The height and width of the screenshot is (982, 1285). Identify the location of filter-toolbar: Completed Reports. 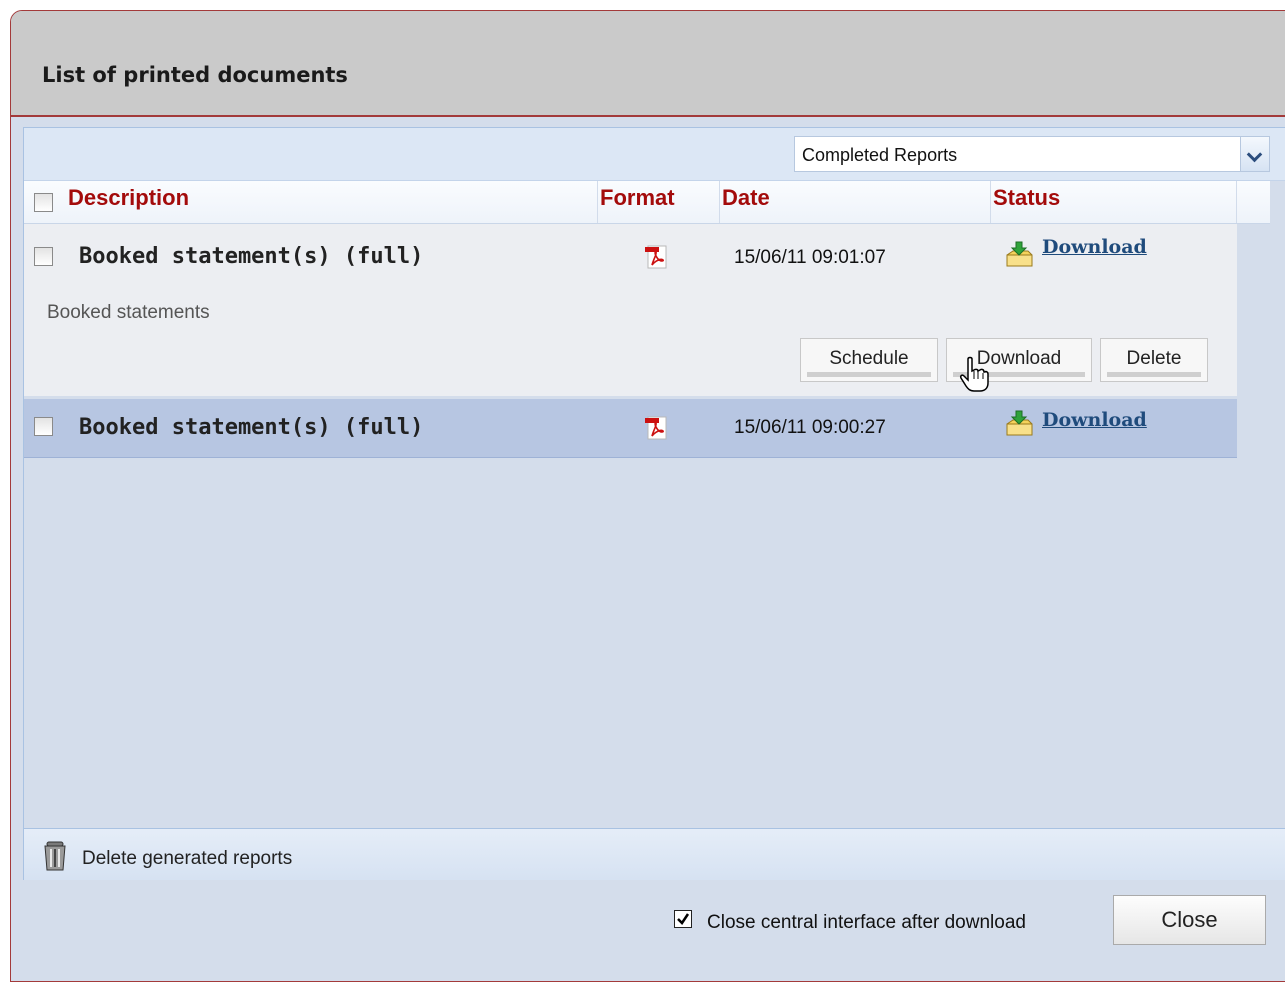
(654, 154).